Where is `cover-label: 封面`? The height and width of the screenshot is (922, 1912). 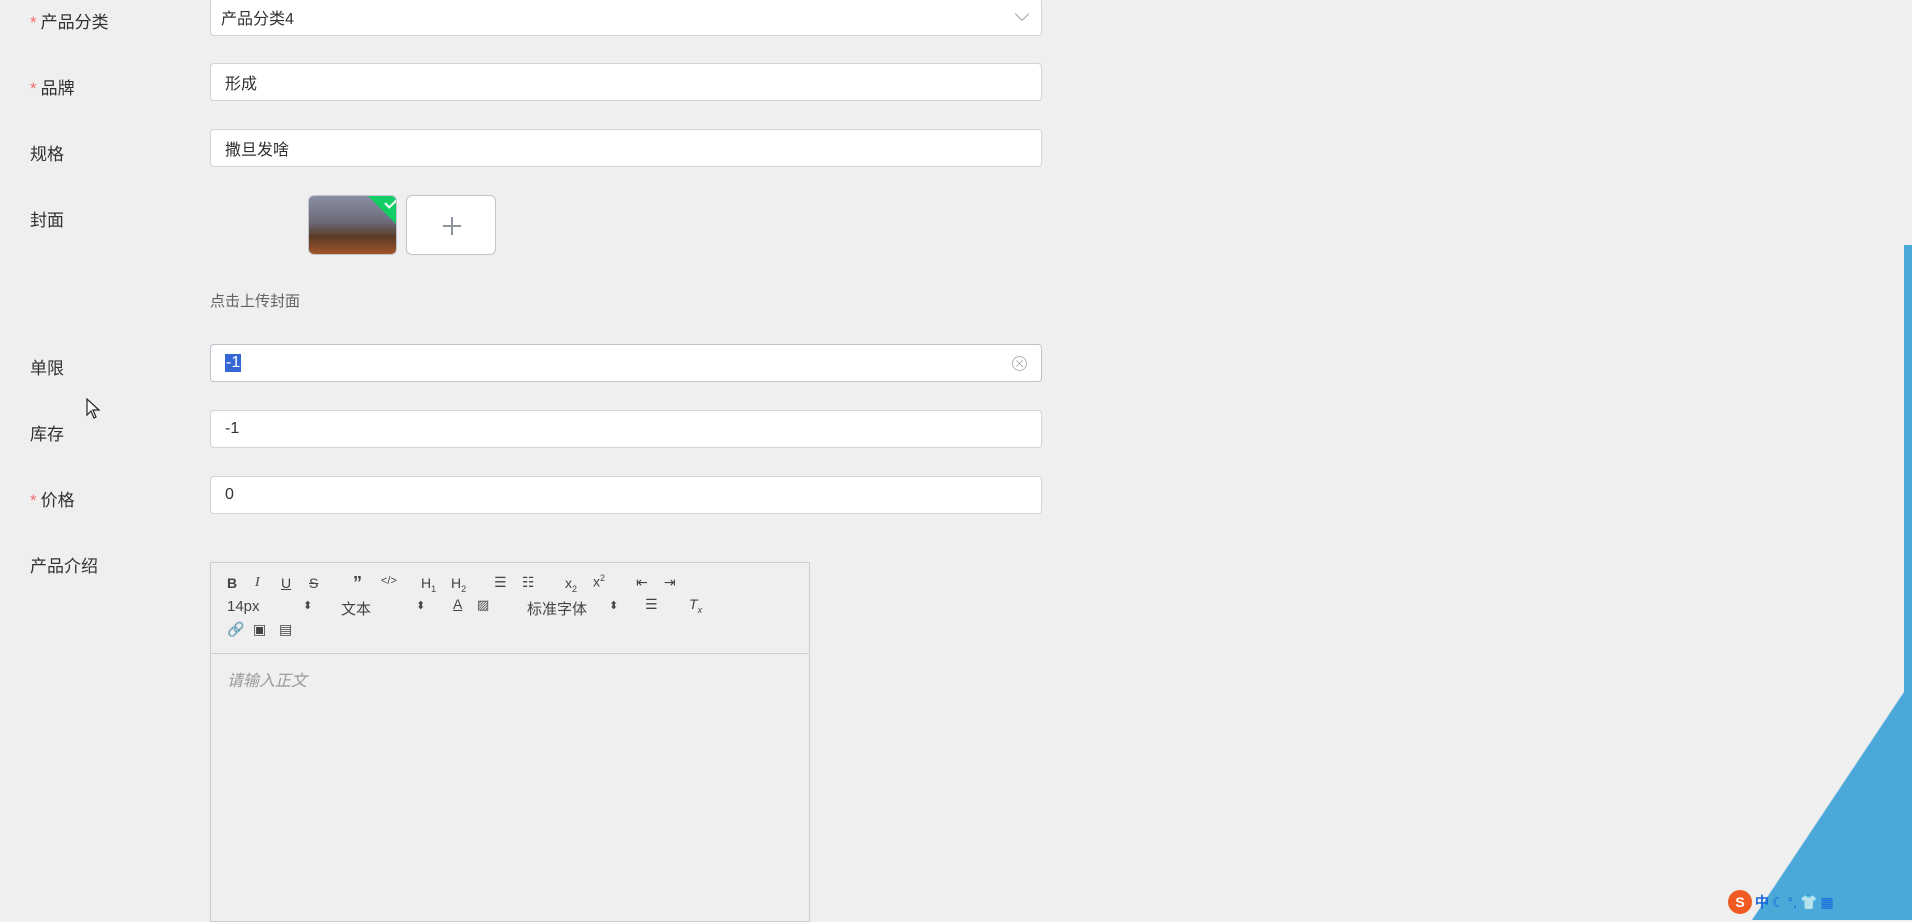
cover-label: 封面 is located at coordinates (47, 220).